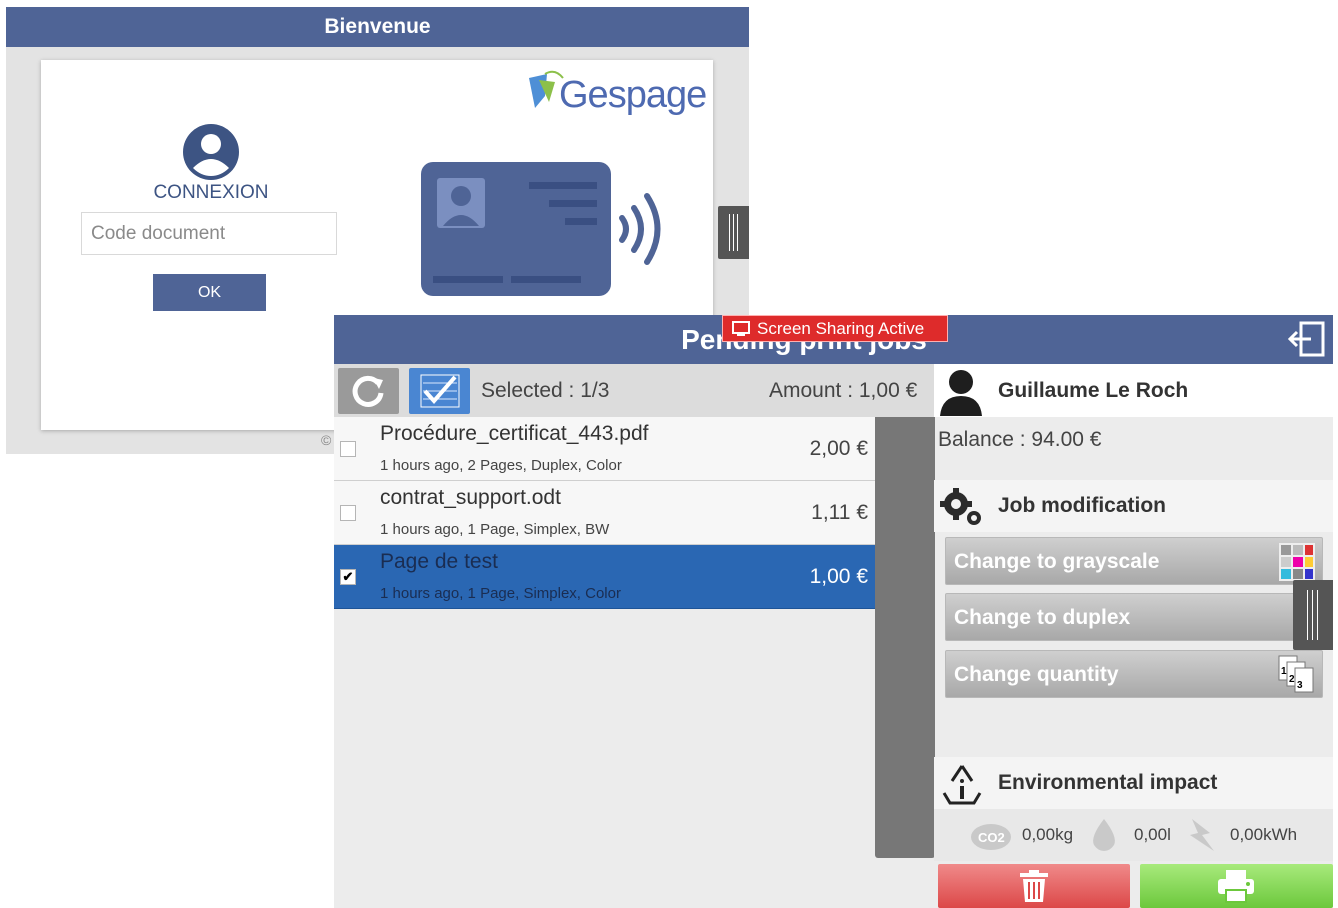 This screenshot has height=908, width=1338. I want to click on job-name: Procédure_certificat_443.pdf, so click(514, 433).